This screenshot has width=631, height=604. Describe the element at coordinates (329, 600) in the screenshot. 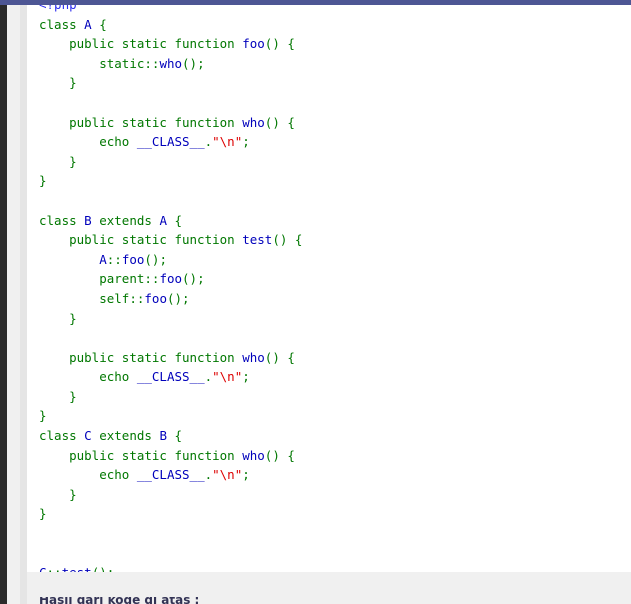

I see `below-card-clipped-region: Hasil dari kode di atas :` at that location.